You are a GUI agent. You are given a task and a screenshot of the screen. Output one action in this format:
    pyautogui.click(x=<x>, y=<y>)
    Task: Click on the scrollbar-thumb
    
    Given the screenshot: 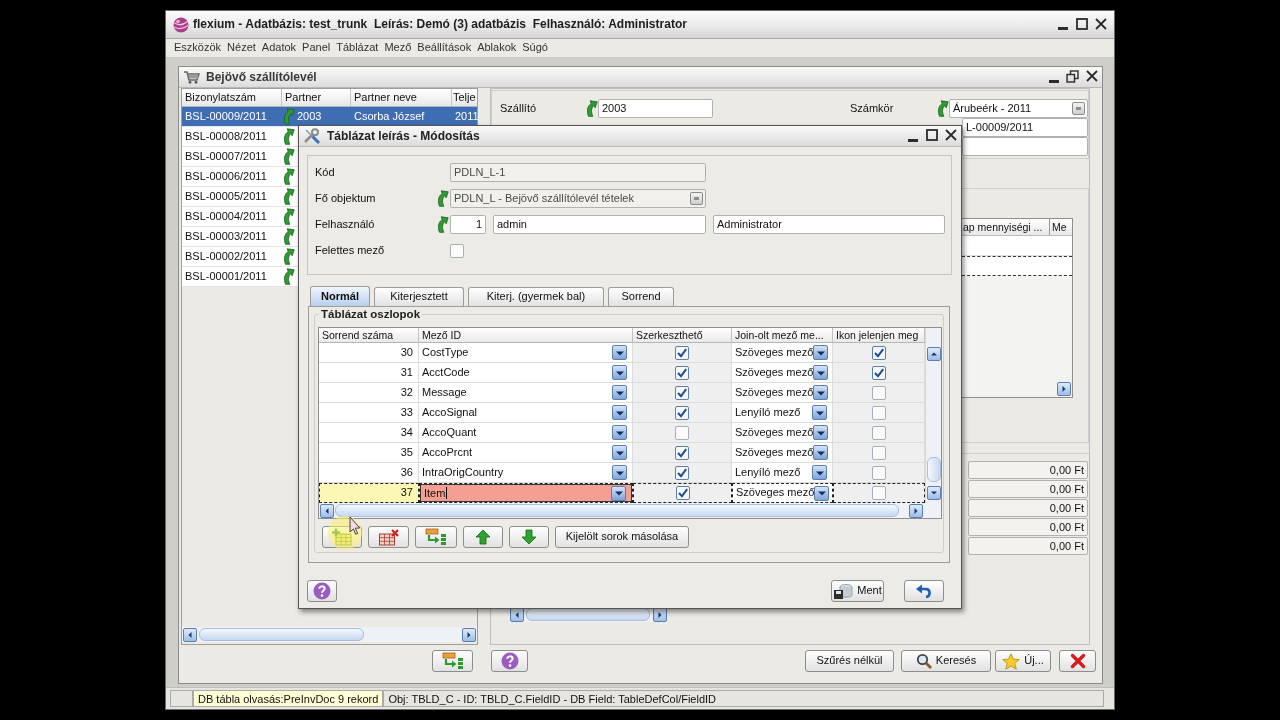 What is the action you would take?
    pyautogui.click(x=281, y=634)
    